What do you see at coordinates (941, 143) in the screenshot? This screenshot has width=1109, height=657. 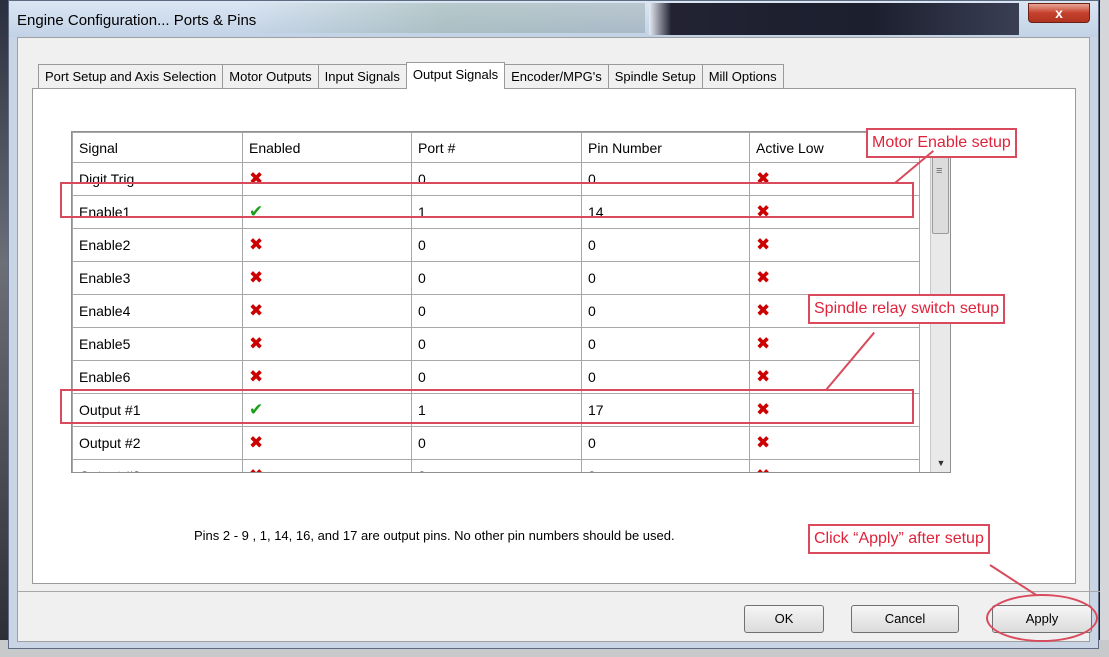 I see `motor-enable-annotation: Motor Enable setup` at bounding box center [941, 143].